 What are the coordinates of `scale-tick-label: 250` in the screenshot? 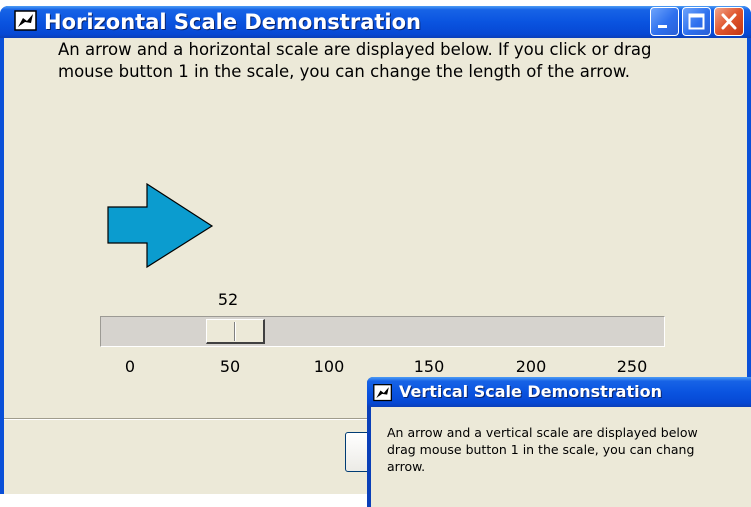 It's located at (632, 366).